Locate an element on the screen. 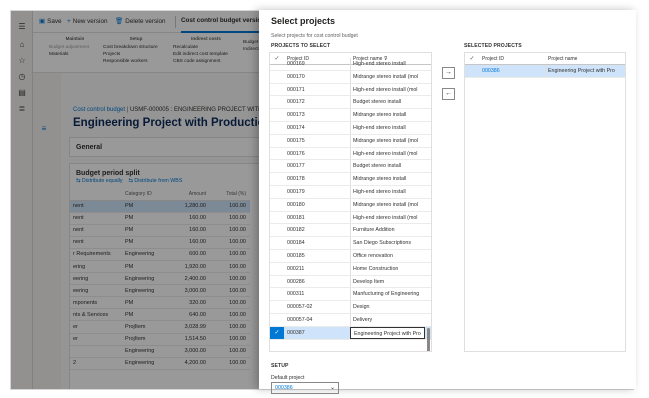 The image size is (649, 398). project-id-cell: 000184 is located at coordinates (296, 243).